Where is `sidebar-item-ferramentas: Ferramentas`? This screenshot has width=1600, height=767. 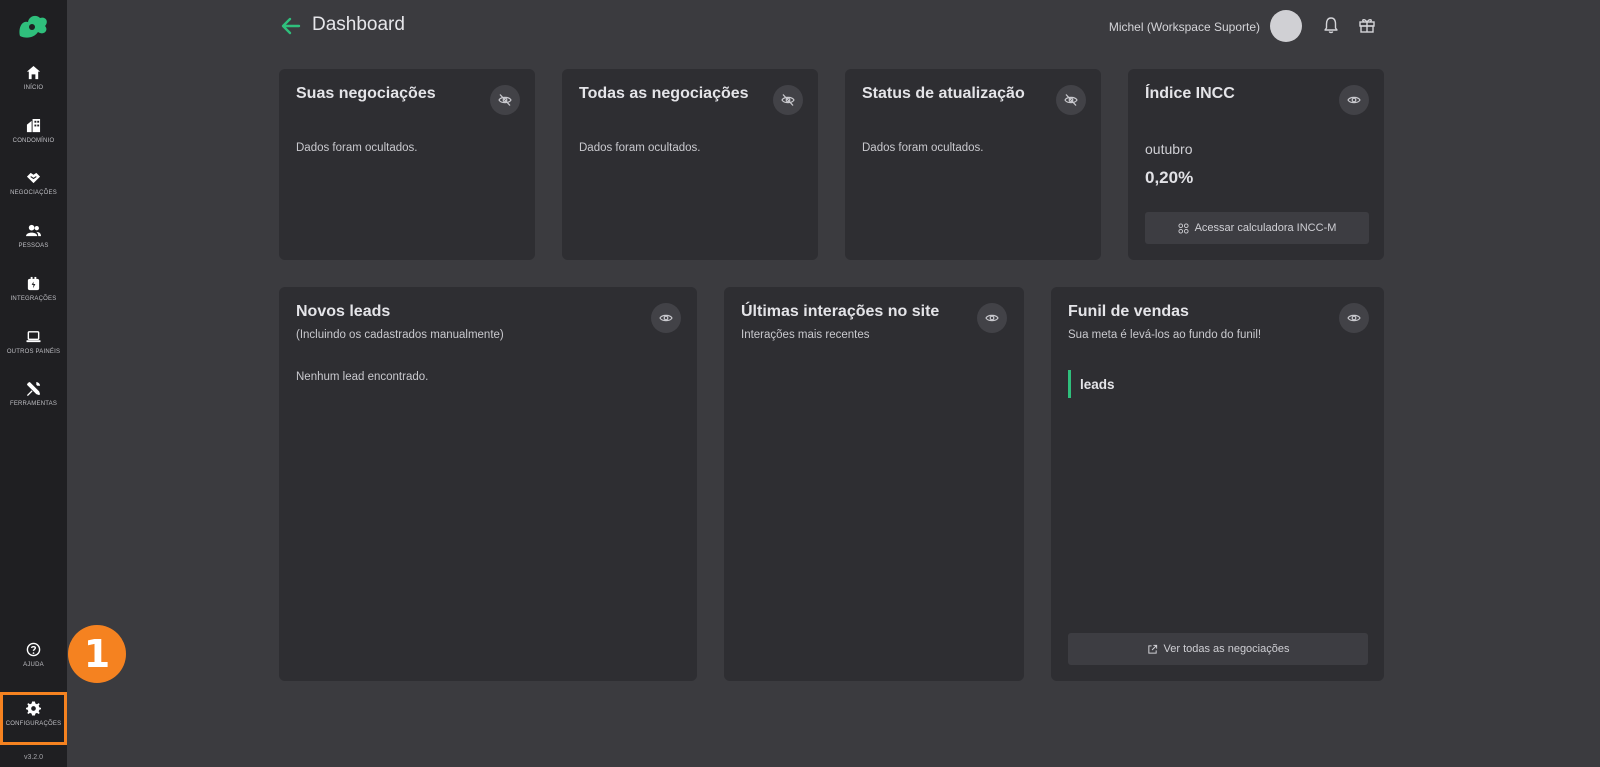 sidebar-item-ferramentas: Ferramentas is located at coordinates (33, 402).